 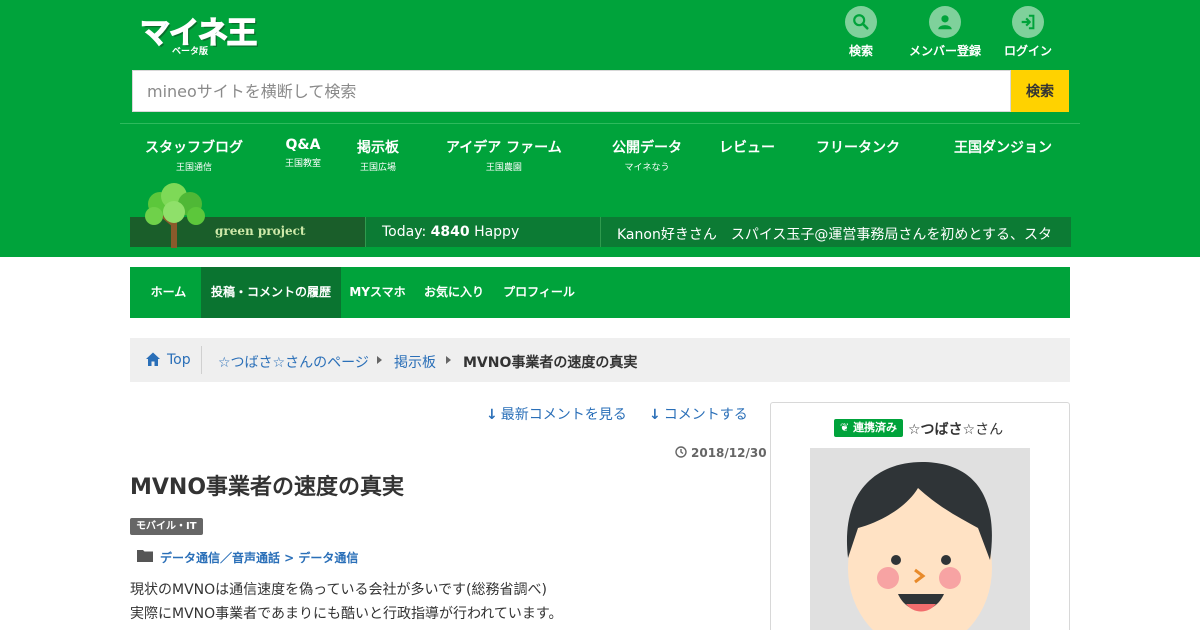 What do you see at coordinates (919, 546) in the screenshot?
I see `avatar-illustration` at bounding box center [919, 546].